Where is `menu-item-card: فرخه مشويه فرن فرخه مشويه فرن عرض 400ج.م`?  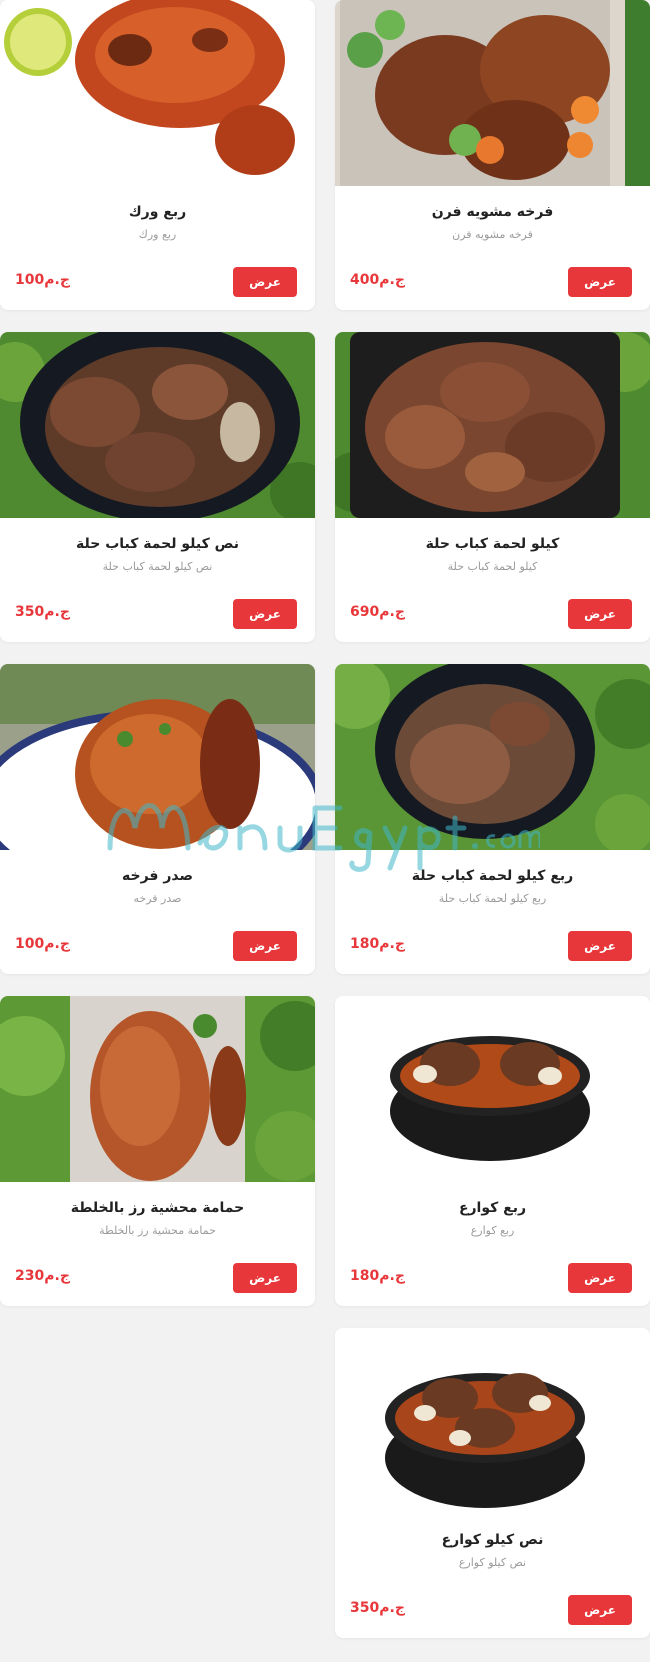
menu-item-card: فرخه مشويه فرن فرخه مشويه فرن عرض 400ج.م is located at coordinates (492, 155).